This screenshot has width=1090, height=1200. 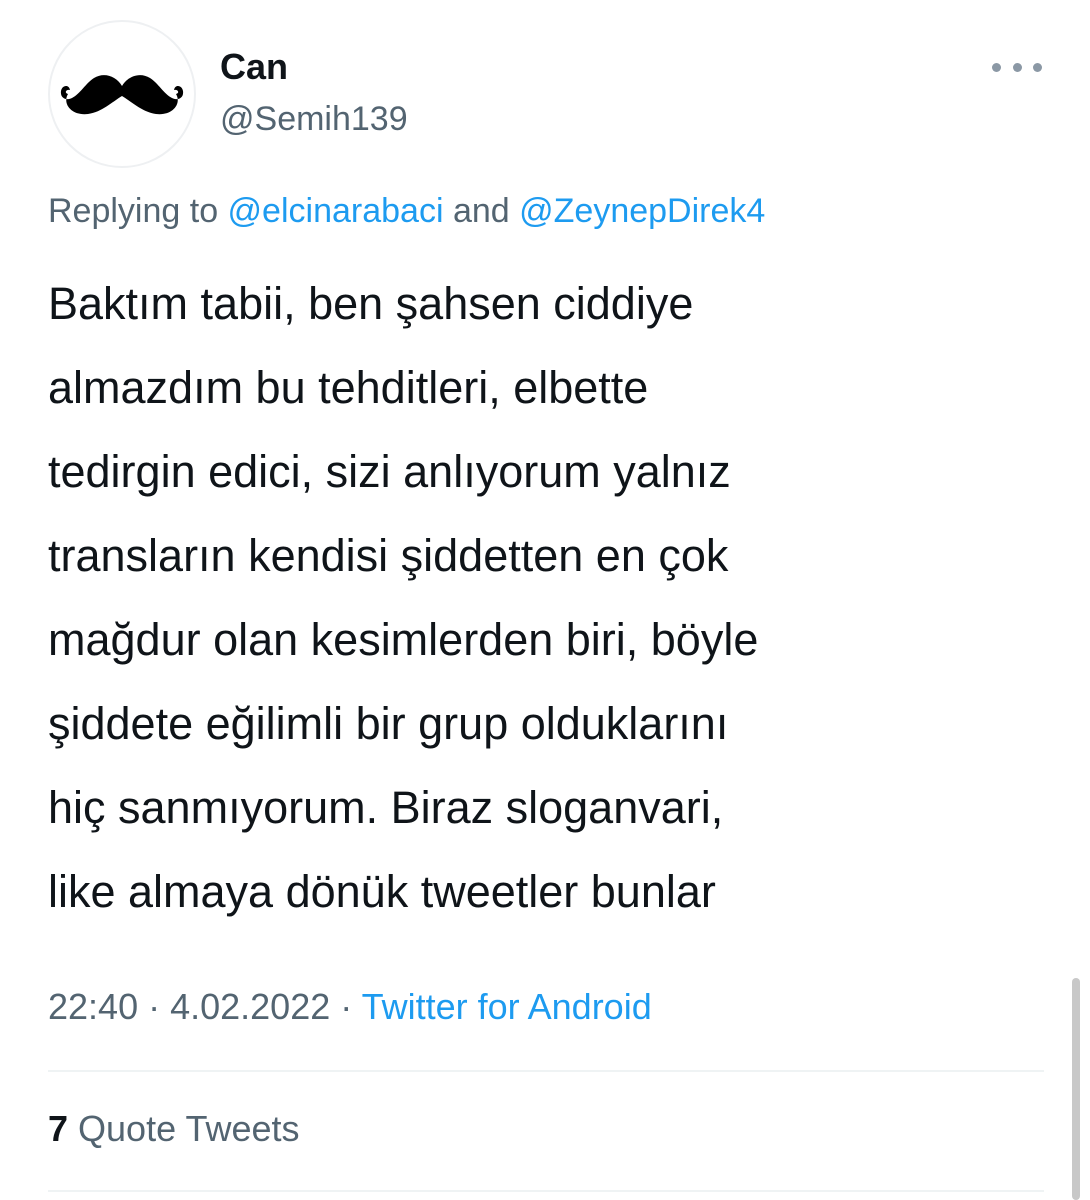 What do you see at coordinates (642, 211) in the screenshot?
I see `mention-link: @ZeynepDirek4` at bounding box center [642, 211].